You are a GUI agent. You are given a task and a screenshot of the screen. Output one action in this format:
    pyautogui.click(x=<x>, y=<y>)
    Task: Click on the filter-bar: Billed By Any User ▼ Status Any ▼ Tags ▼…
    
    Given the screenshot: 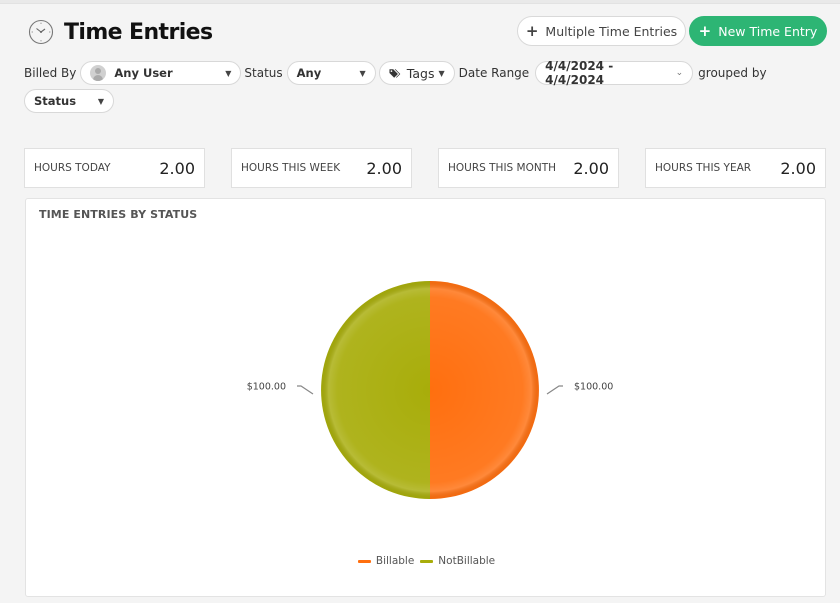 What is the action you would take?
    pyautogui.click(x=424, y=86)
    